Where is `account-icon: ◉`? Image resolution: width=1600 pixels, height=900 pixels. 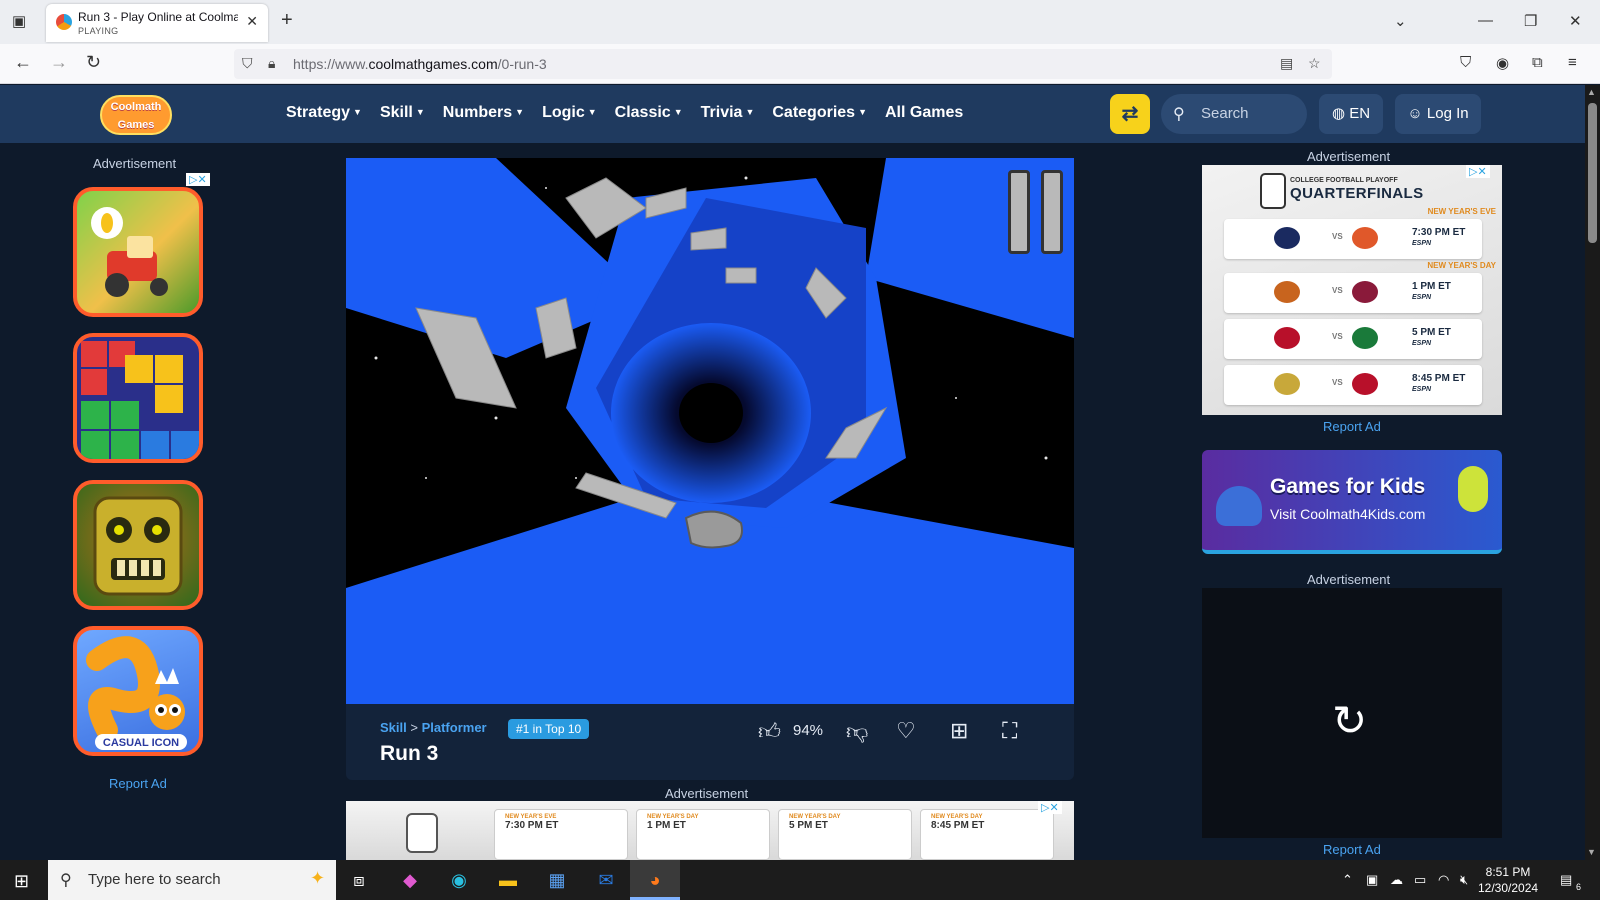
account-icon: ◉ is located at coordinates (1502, 63).